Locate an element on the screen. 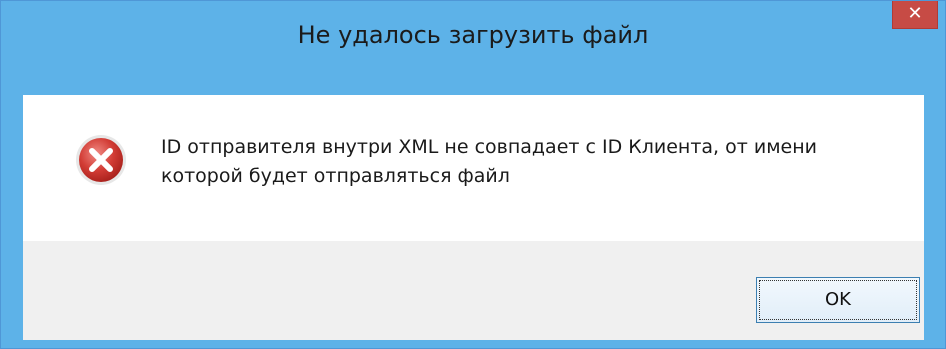  error-icon is located at coordinates (101, 160).